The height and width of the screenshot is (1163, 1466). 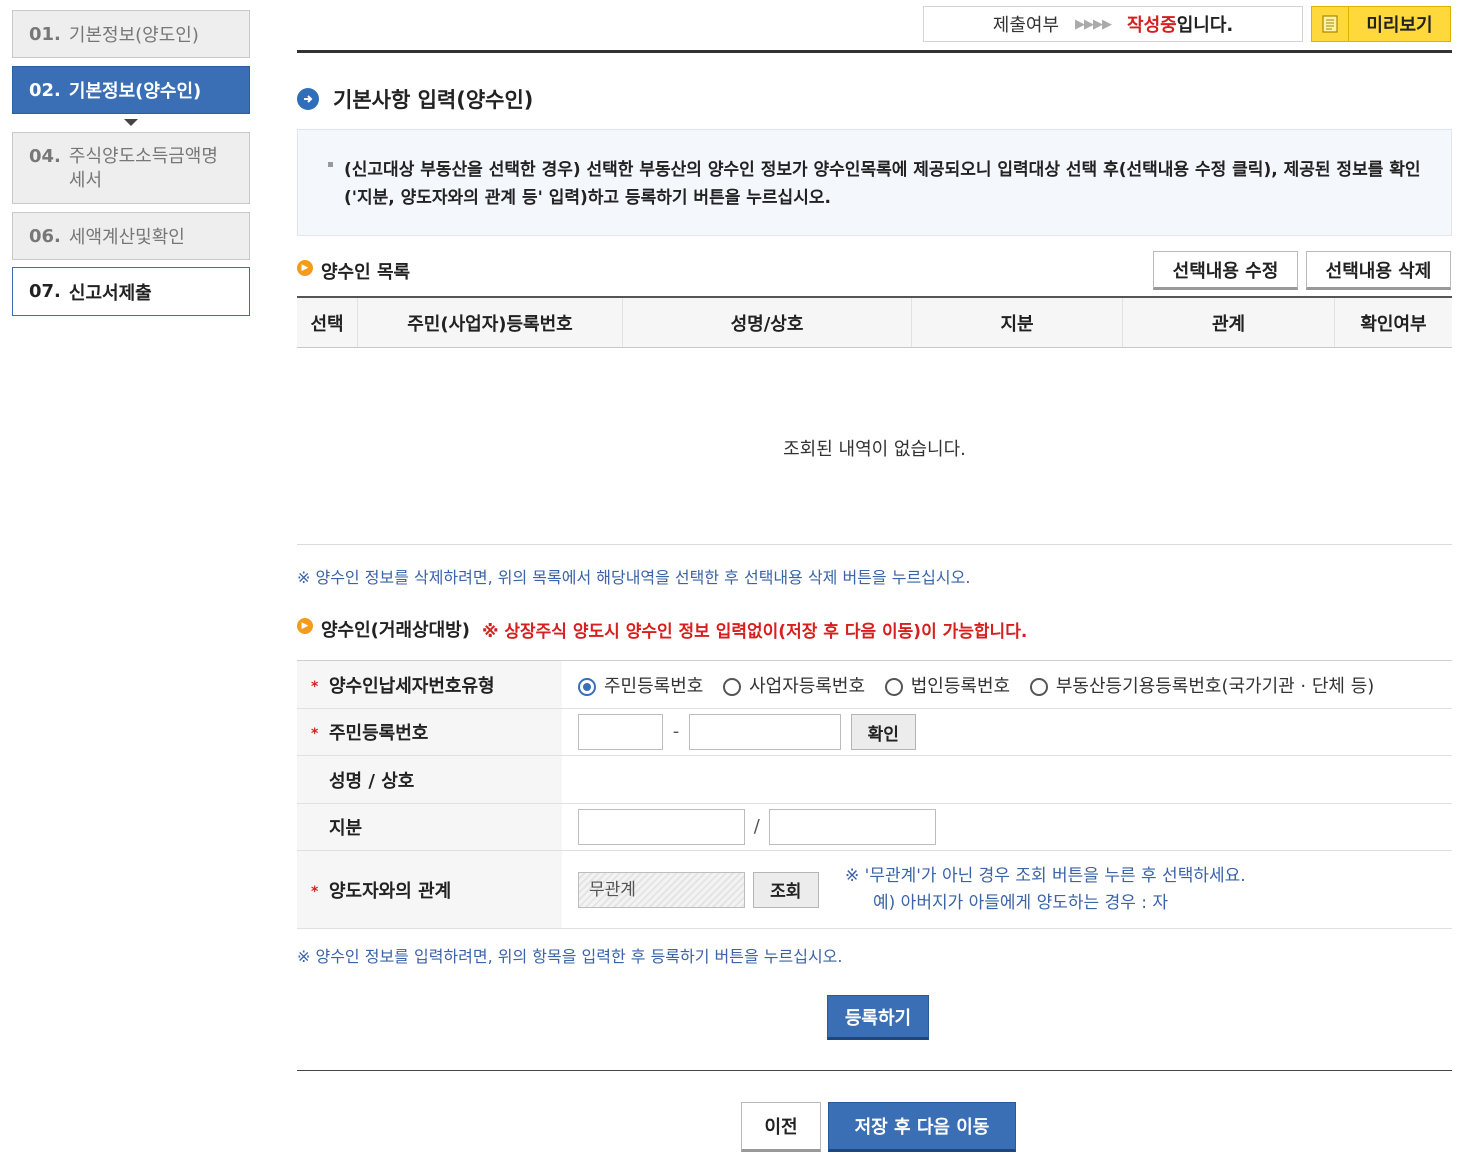 I want to click on radio-label: 부동산등기용등록번호(국가기관 · 단체 등), so click(x=1215, y=686).